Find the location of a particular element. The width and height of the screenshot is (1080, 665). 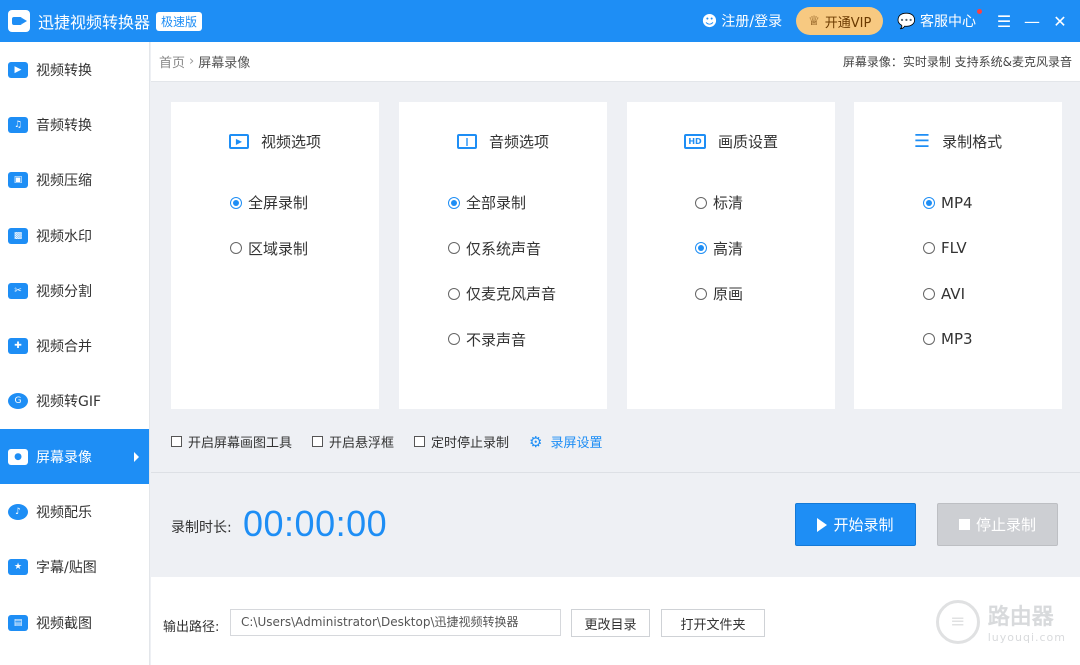

record-format-panel: ☰ 录制格式 MP4 FLV AVI MP3 is located at coordinates (958, 255).